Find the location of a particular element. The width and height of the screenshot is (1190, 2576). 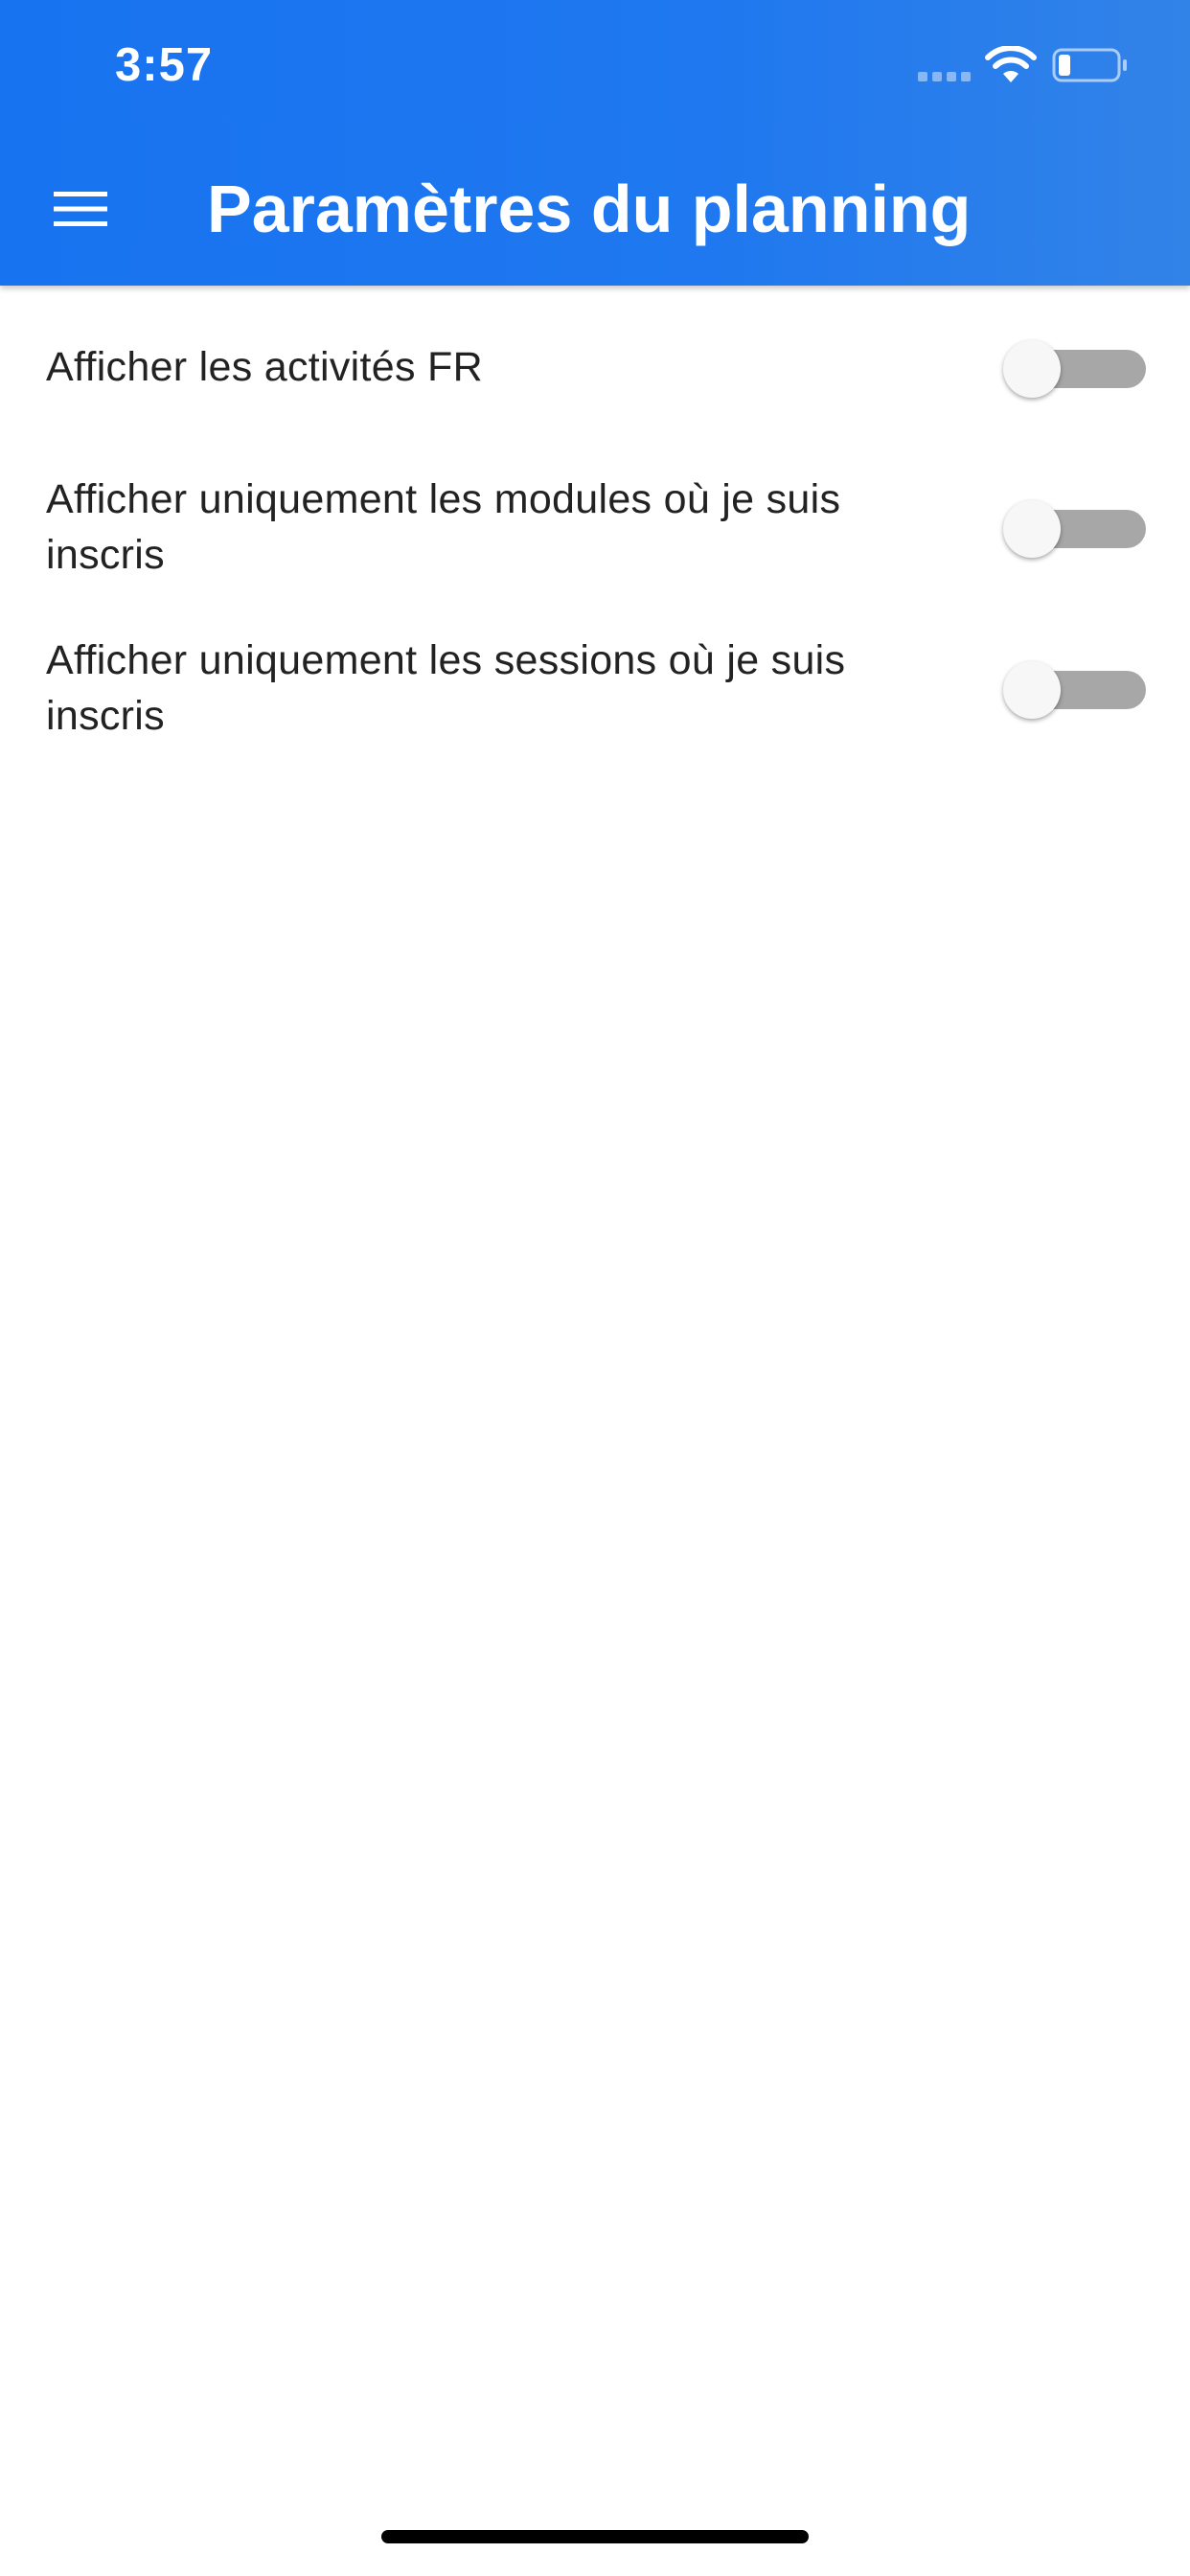

hamburger-menu-icon is located at coordinates (81, 209).